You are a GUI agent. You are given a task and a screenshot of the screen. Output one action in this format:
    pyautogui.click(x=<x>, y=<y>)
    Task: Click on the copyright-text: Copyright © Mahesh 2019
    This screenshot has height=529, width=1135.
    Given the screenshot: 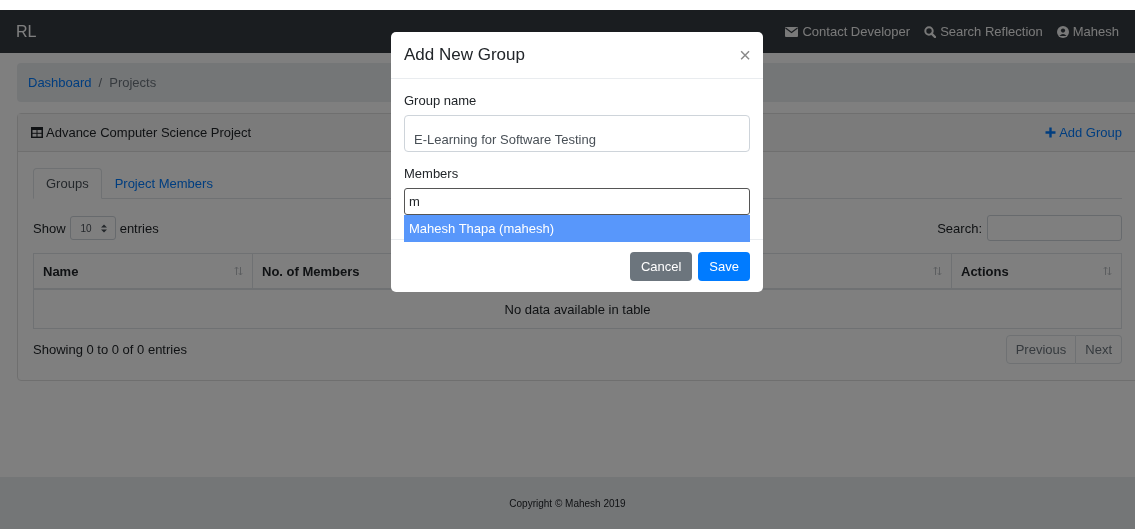 What is the action you would take?
    pyautogui.click(x=567, y=503)
    